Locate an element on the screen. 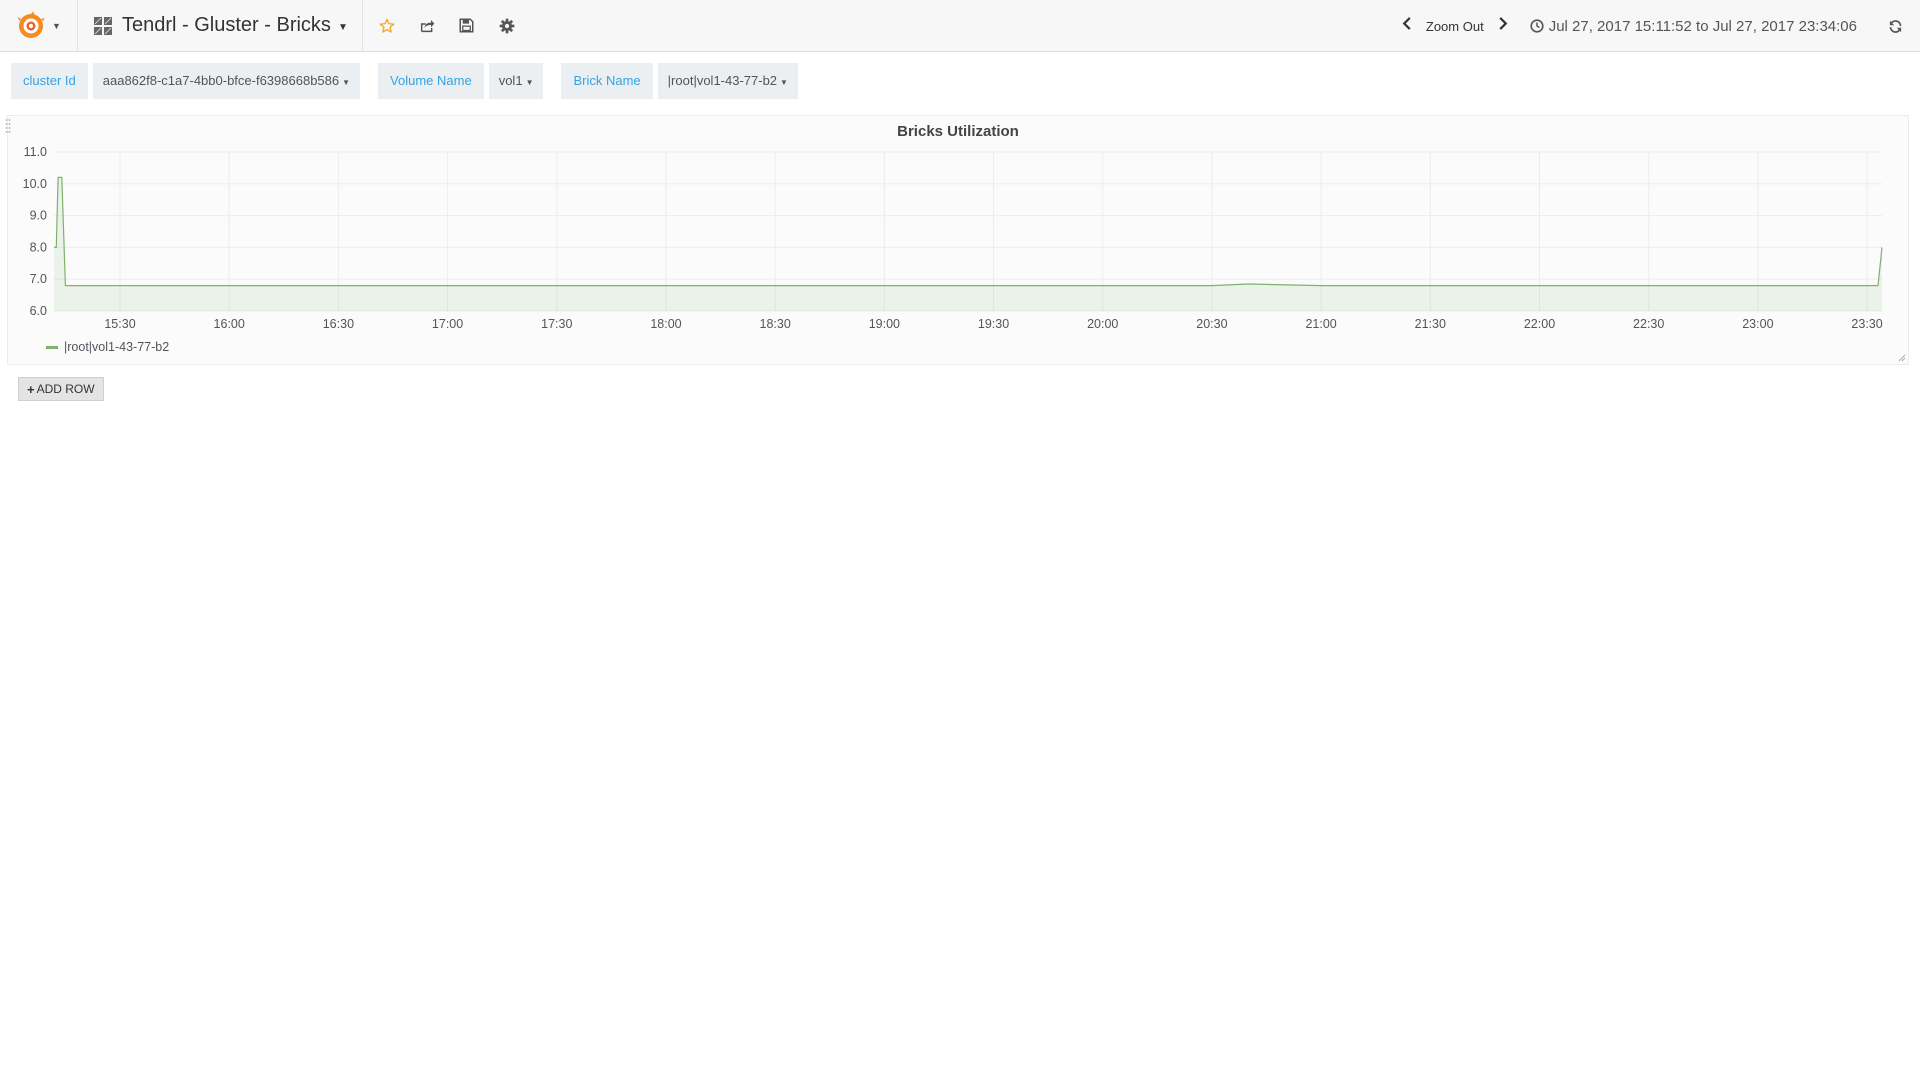 This screenshot has width=1920, height=1080. star-icon is located at coordinates (387, 25).